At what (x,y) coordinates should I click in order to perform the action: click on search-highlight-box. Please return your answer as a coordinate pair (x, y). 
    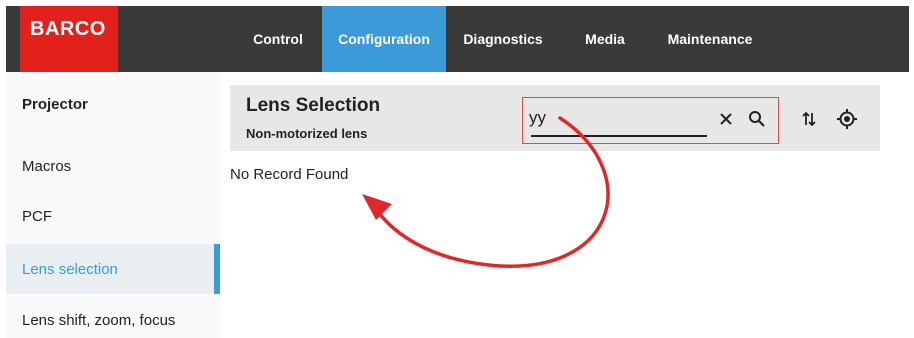
    Looking at the image, I should click on (650, 120).